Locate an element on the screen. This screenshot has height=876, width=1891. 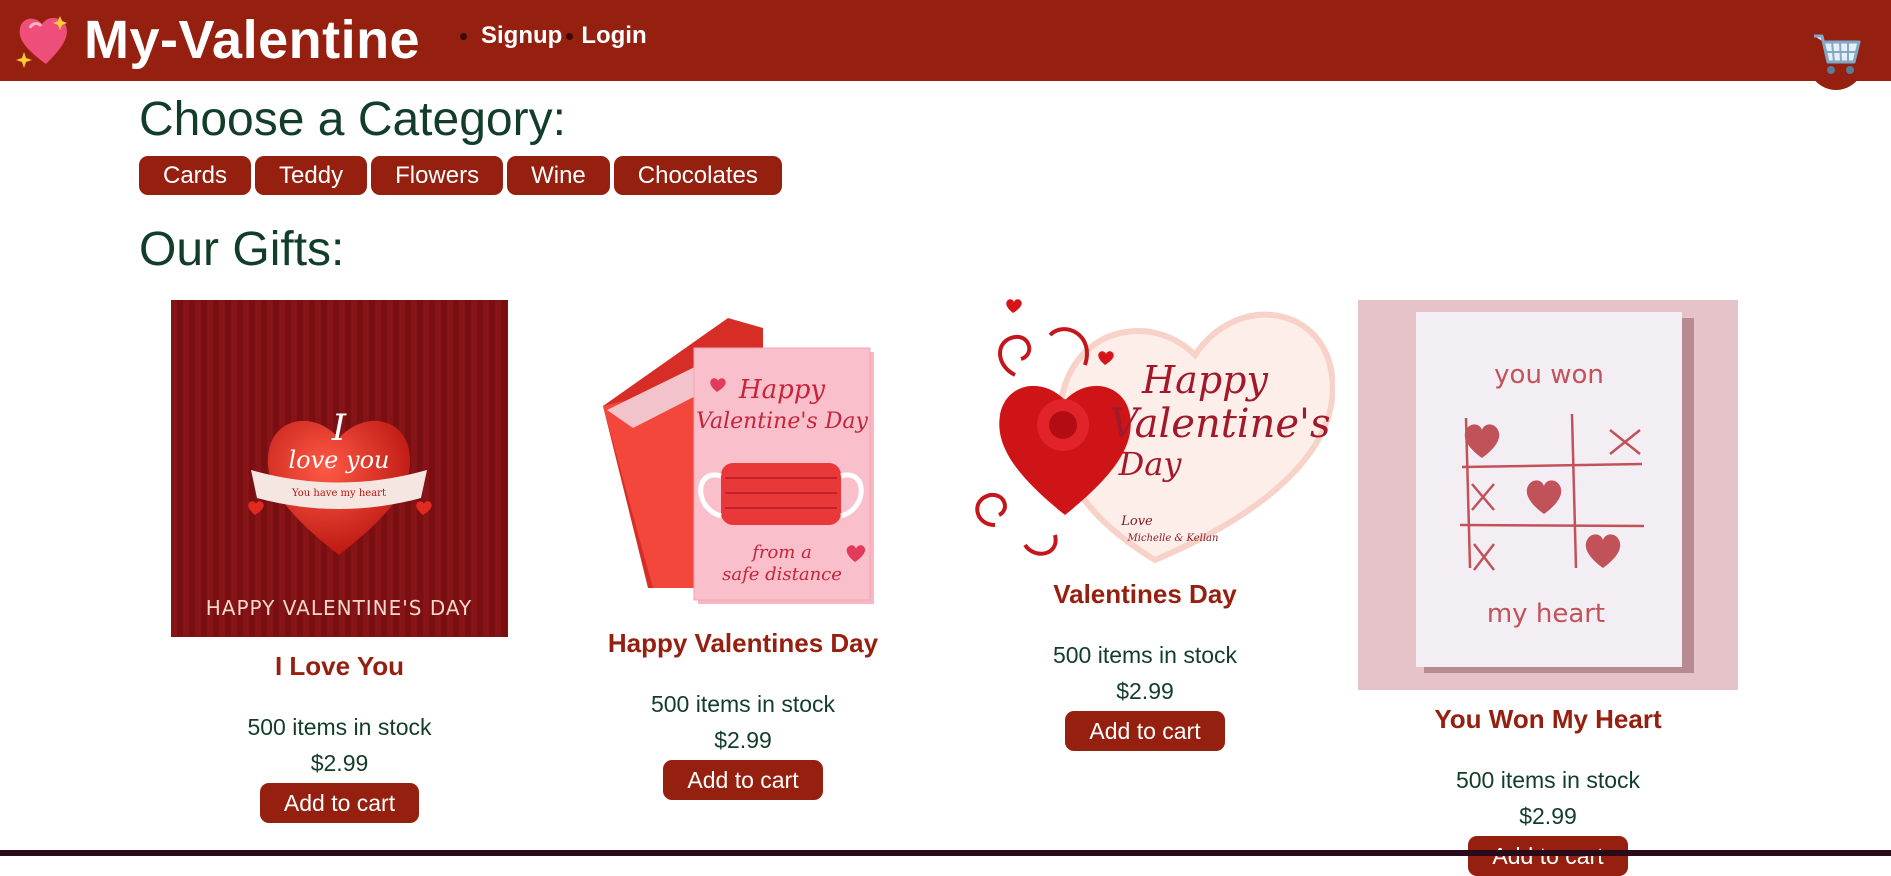
product-image-you-won-my-heart: you won my heart is located at coordinates (1548, 495).